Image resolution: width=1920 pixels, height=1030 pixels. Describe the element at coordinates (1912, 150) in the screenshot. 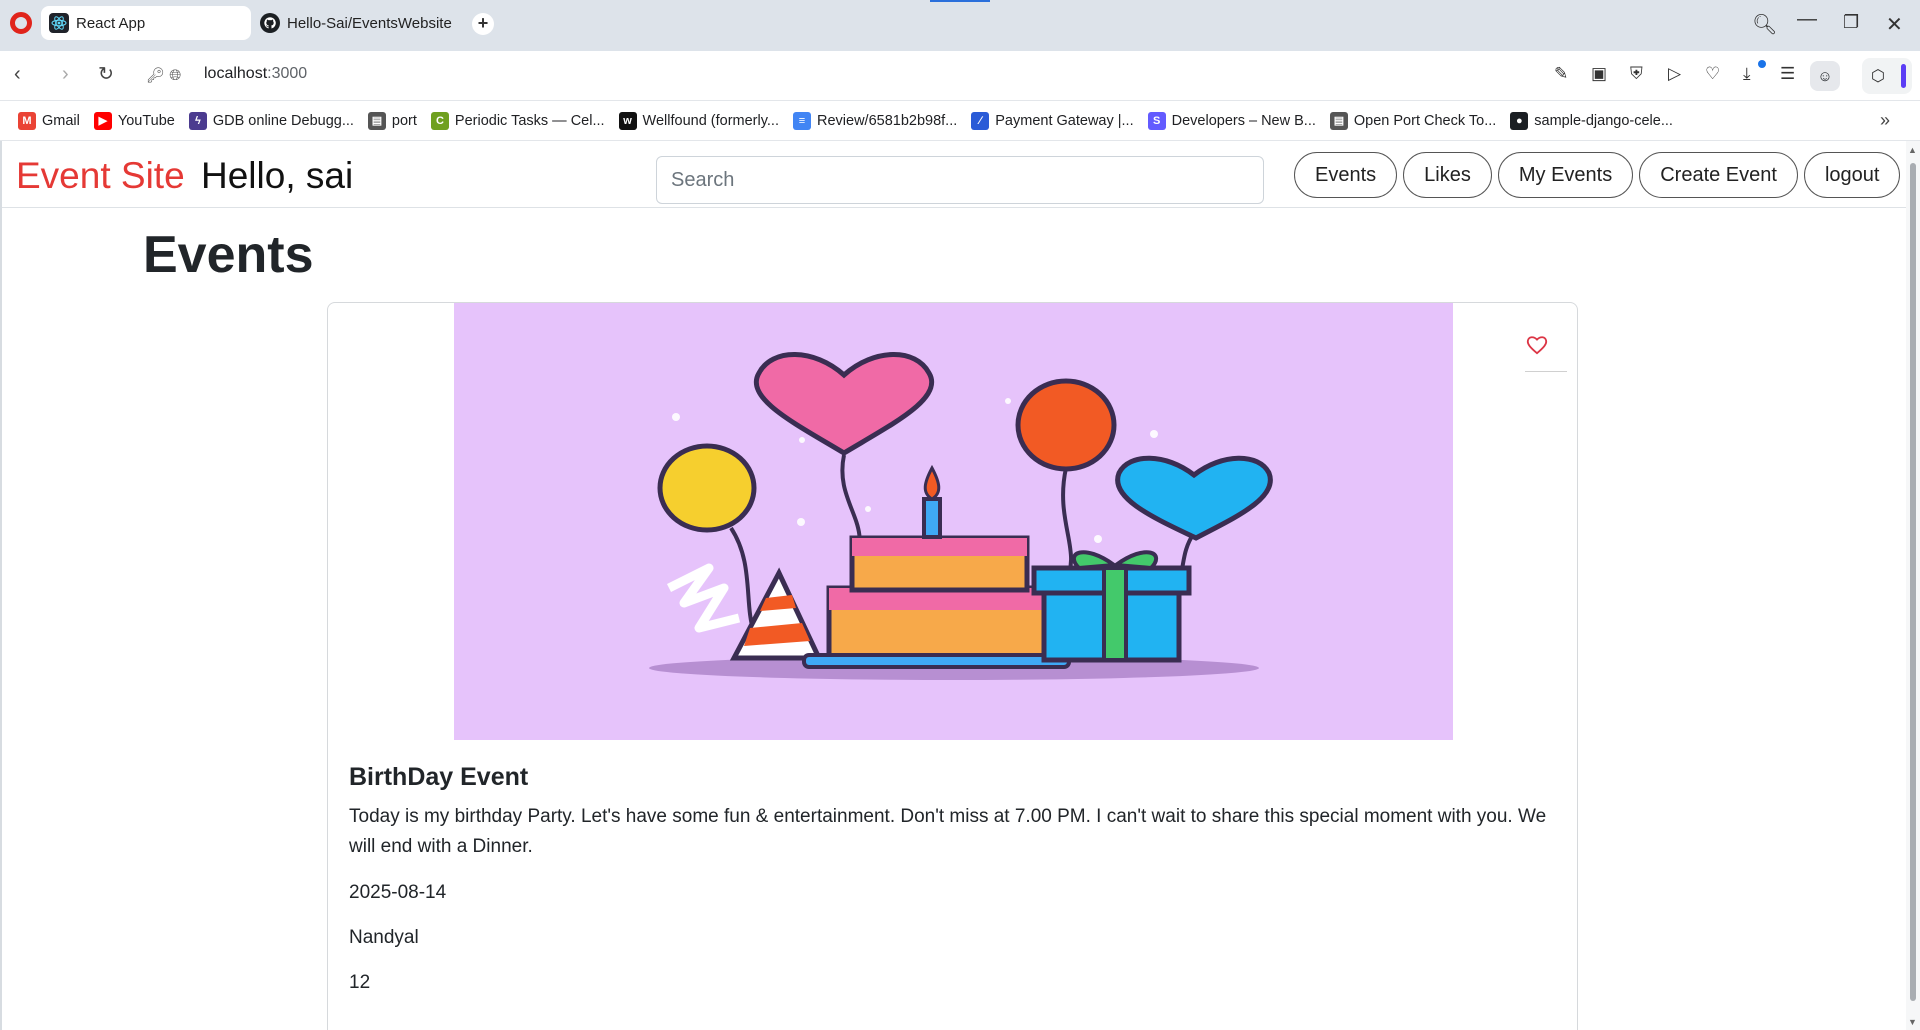

I see `scroll-up-icon: ▲` at that location.